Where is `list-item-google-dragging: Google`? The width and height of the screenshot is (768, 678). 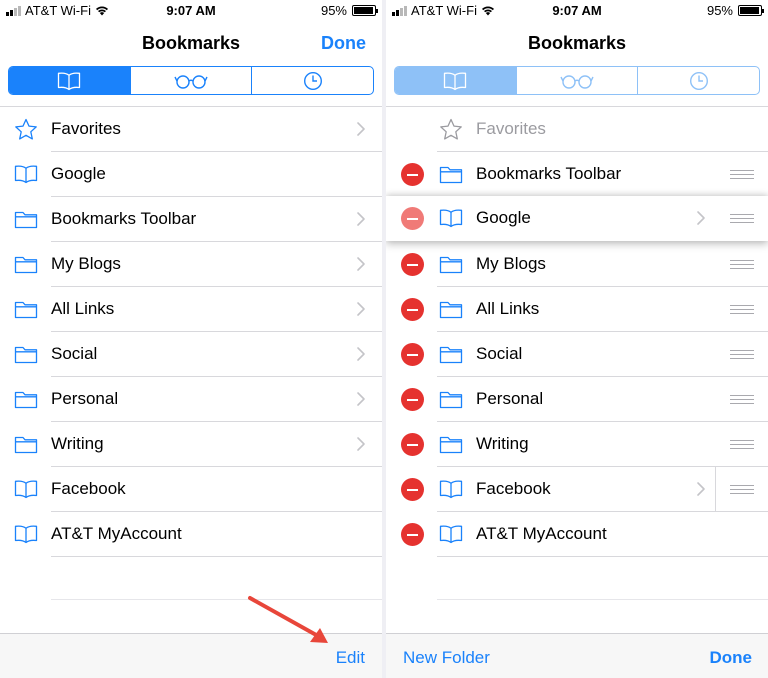 list-item-google-dragging: Google is located at coordinates (577, 218).